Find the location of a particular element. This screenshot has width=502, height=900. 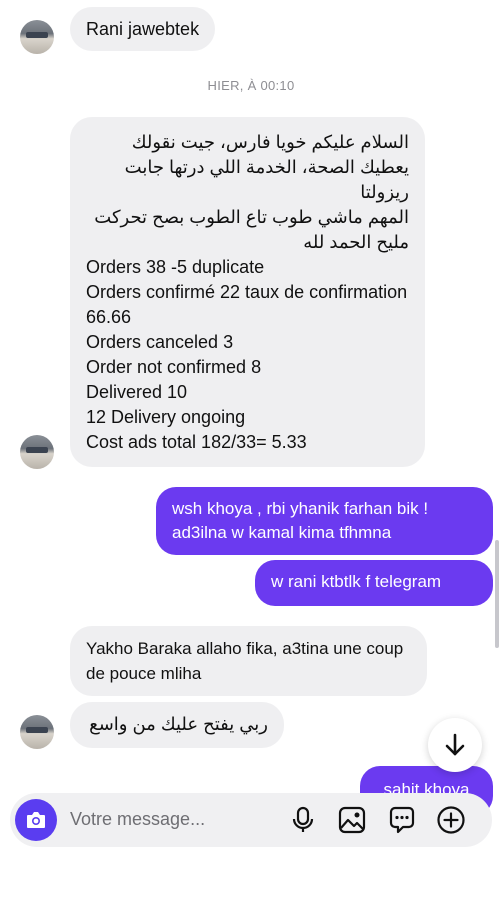

add-button is located at coordinates (451, 820).